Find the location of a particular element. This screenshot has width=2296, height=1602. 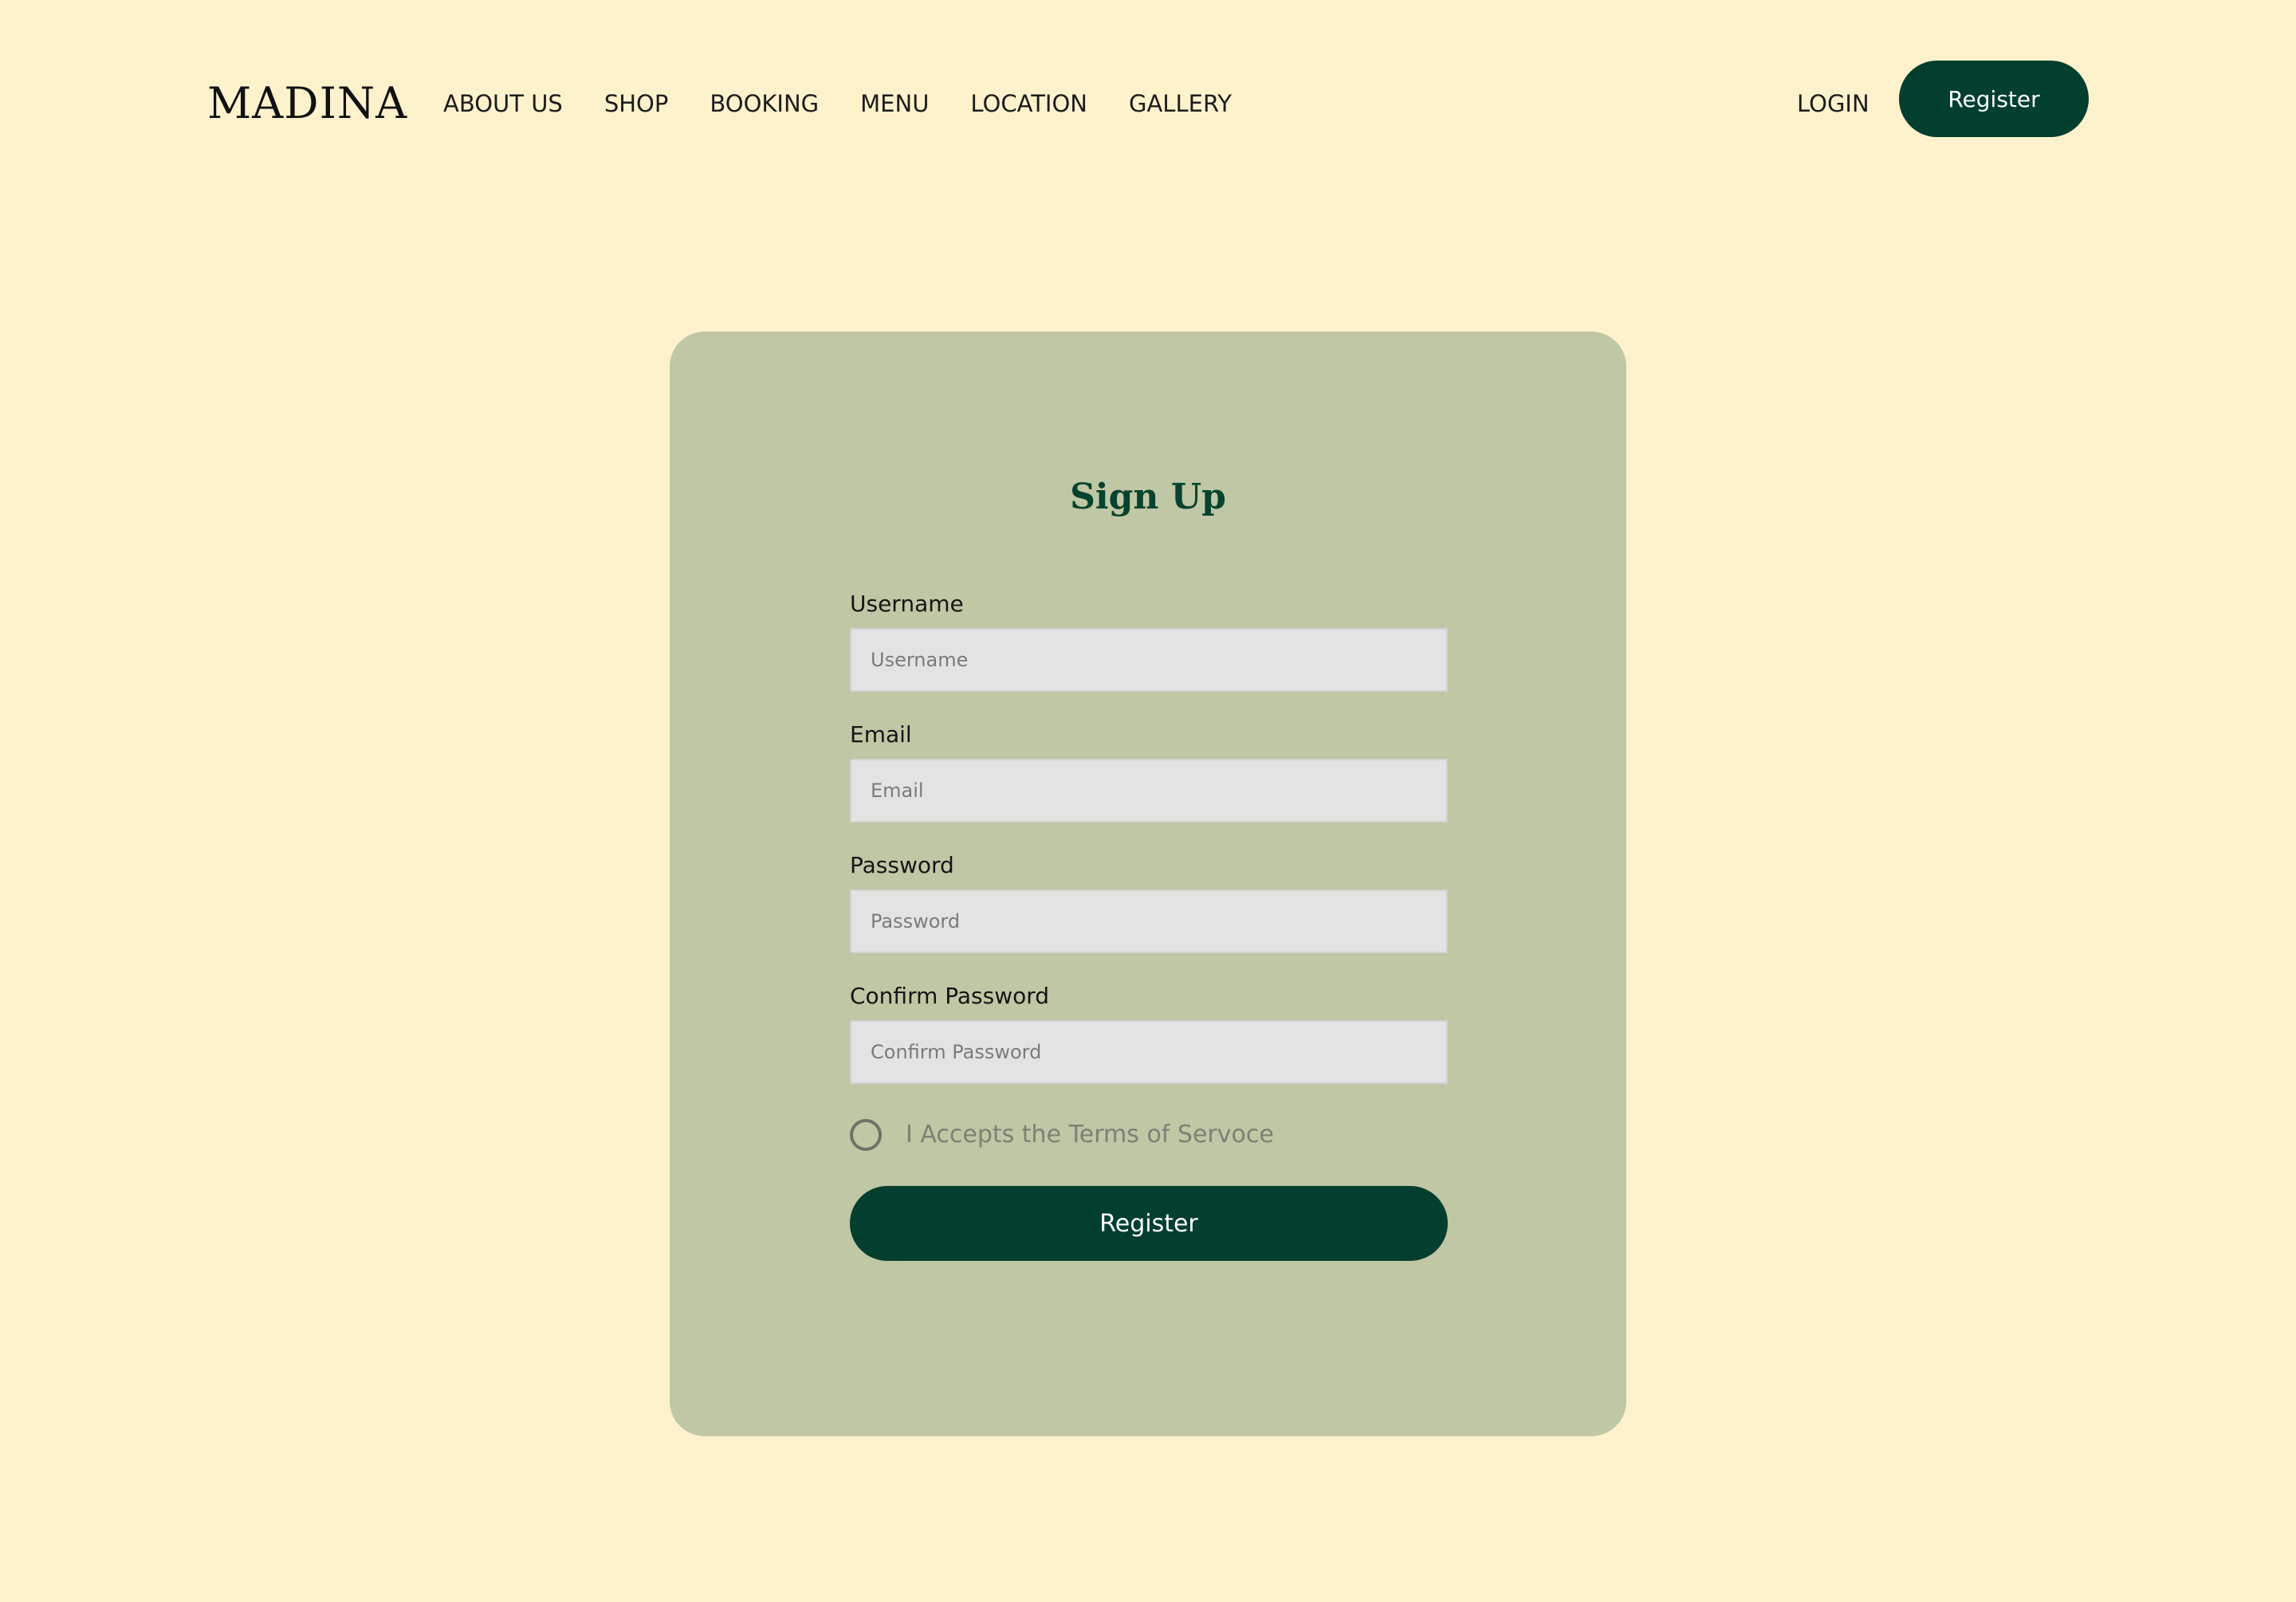

brand-logo: MADINA is located at coordinates (307, 104).